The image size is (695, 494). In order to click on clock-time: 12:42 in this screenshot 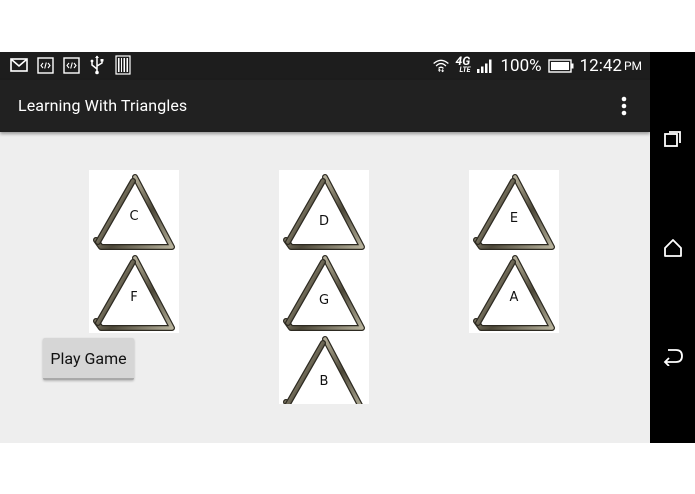, I will do `click(600, 66)`.